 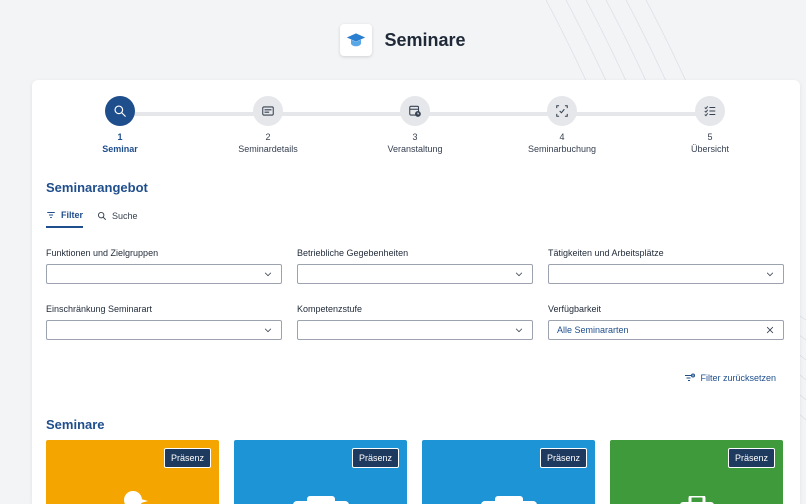 I want to click on kompetenzstufe-select, so click(x=415, y=330).